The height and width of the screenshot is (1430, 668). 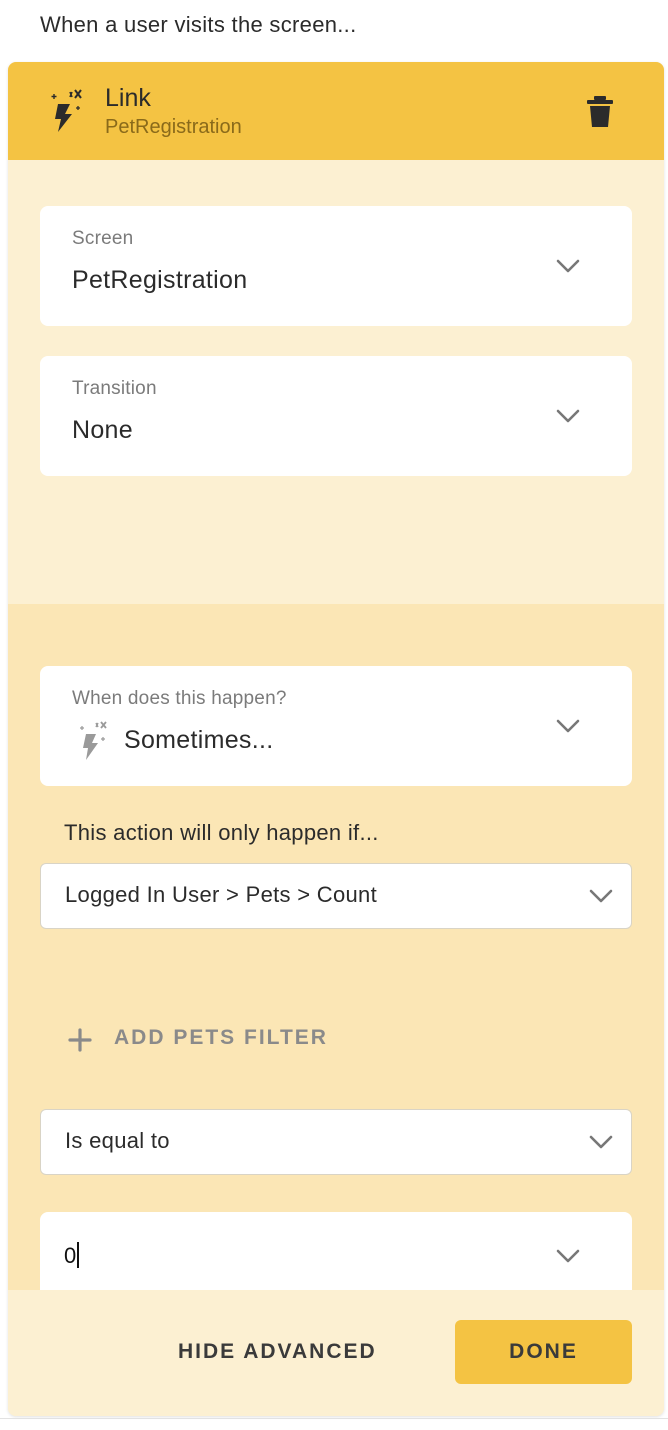 What do you see at coordinates (173, 127) in the screenshot?
I see `action-subtitle: PetRegistration` at bounding box center [173, 127].